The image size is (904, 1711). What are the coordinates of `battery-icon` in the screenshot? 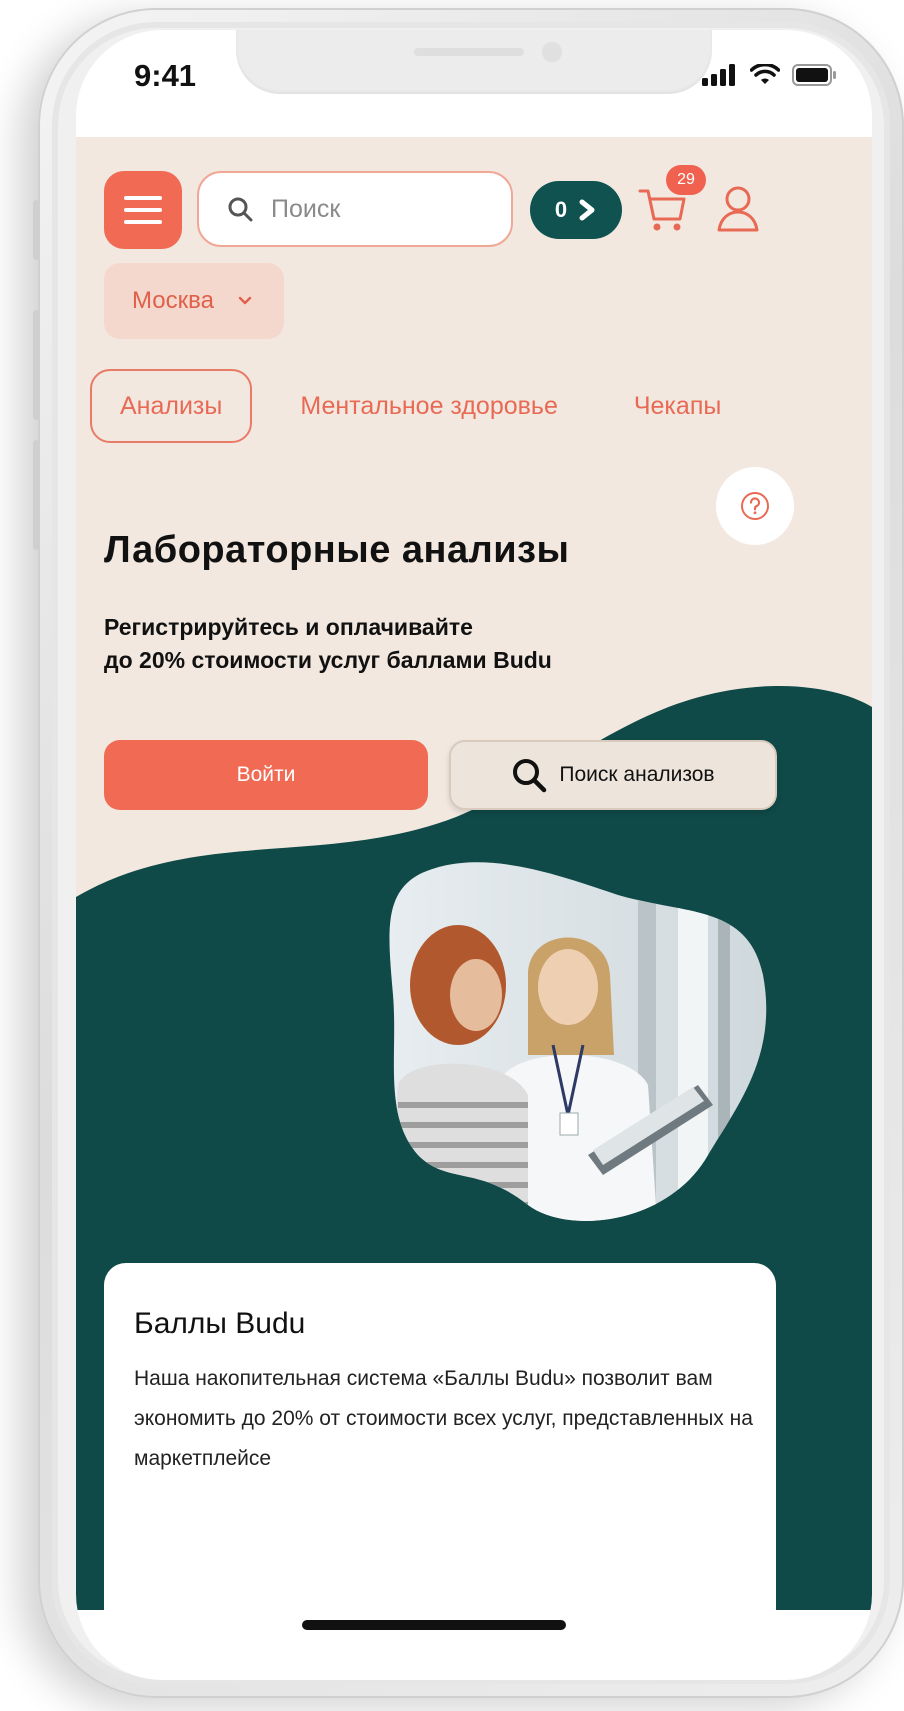 It's located at (814, 75).